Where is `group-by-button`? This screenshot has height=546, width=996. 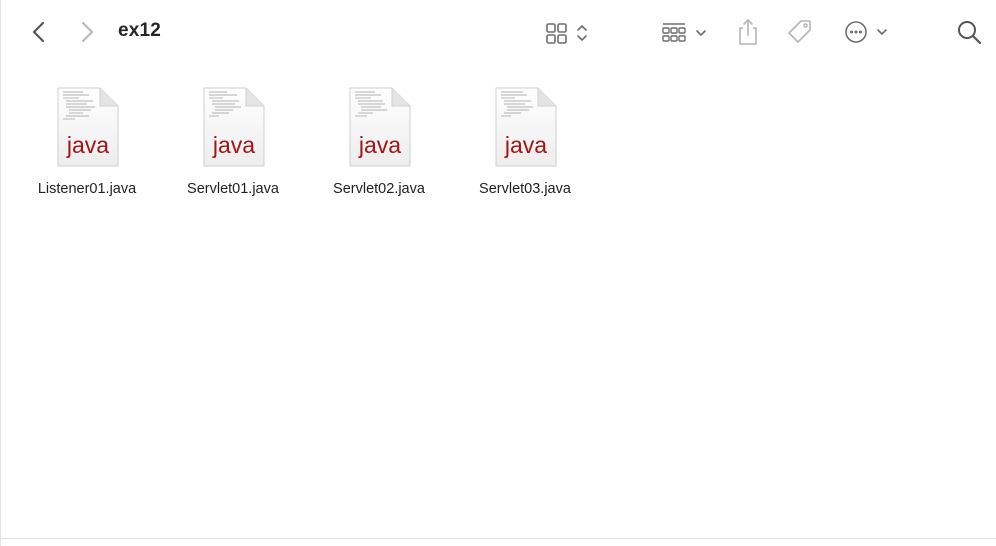
group-by-button is located at coordinates (685, 33).